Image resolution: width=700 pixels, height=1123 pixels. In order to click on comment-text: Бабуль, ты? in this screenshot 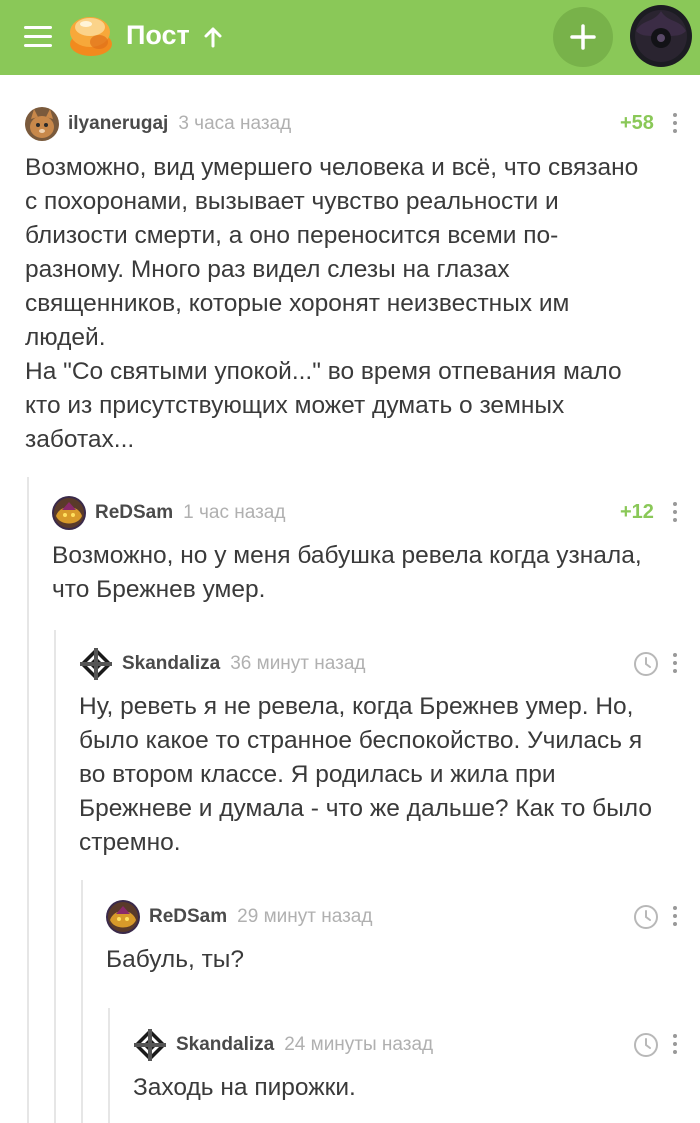, I will do `click(175, 959)`.